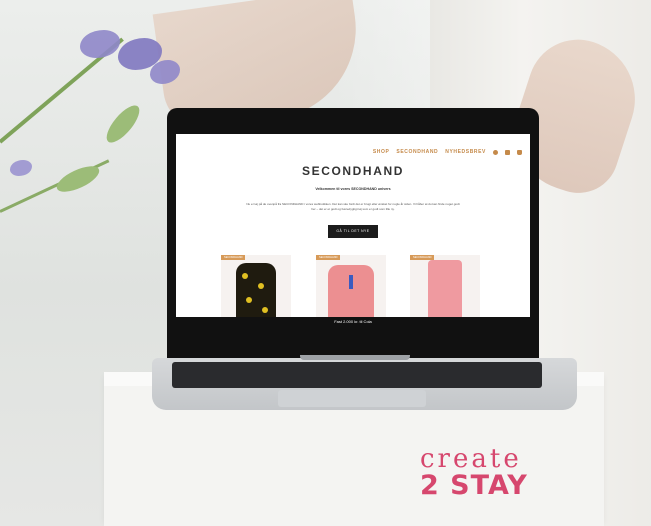  I want to click on cta-button: GÅ TIL DET NYE, so click(353, 231).